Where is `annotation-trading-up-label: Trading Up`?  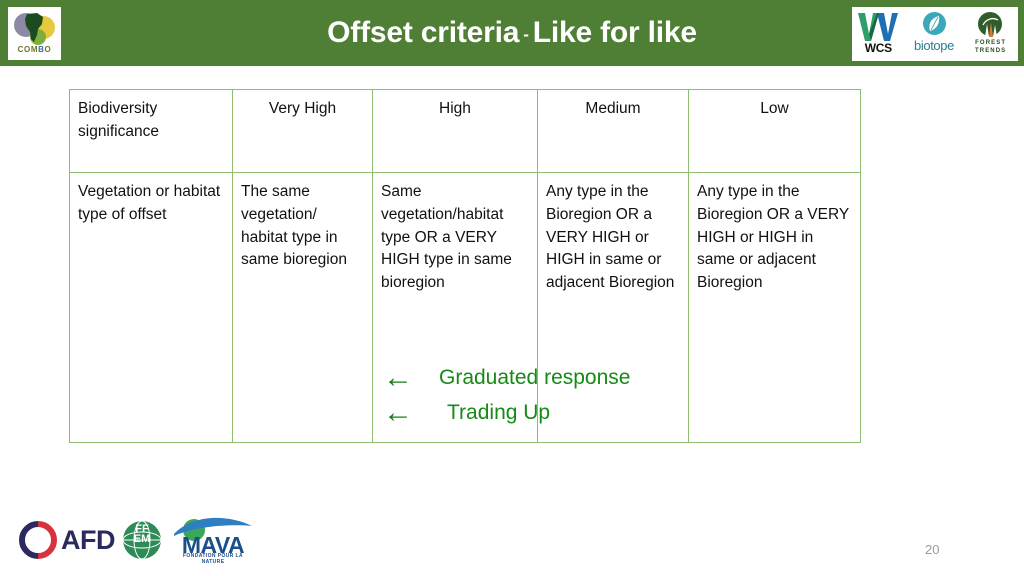 annotation-trading-up-label: Trading Up is located at coordinates (499, 412).